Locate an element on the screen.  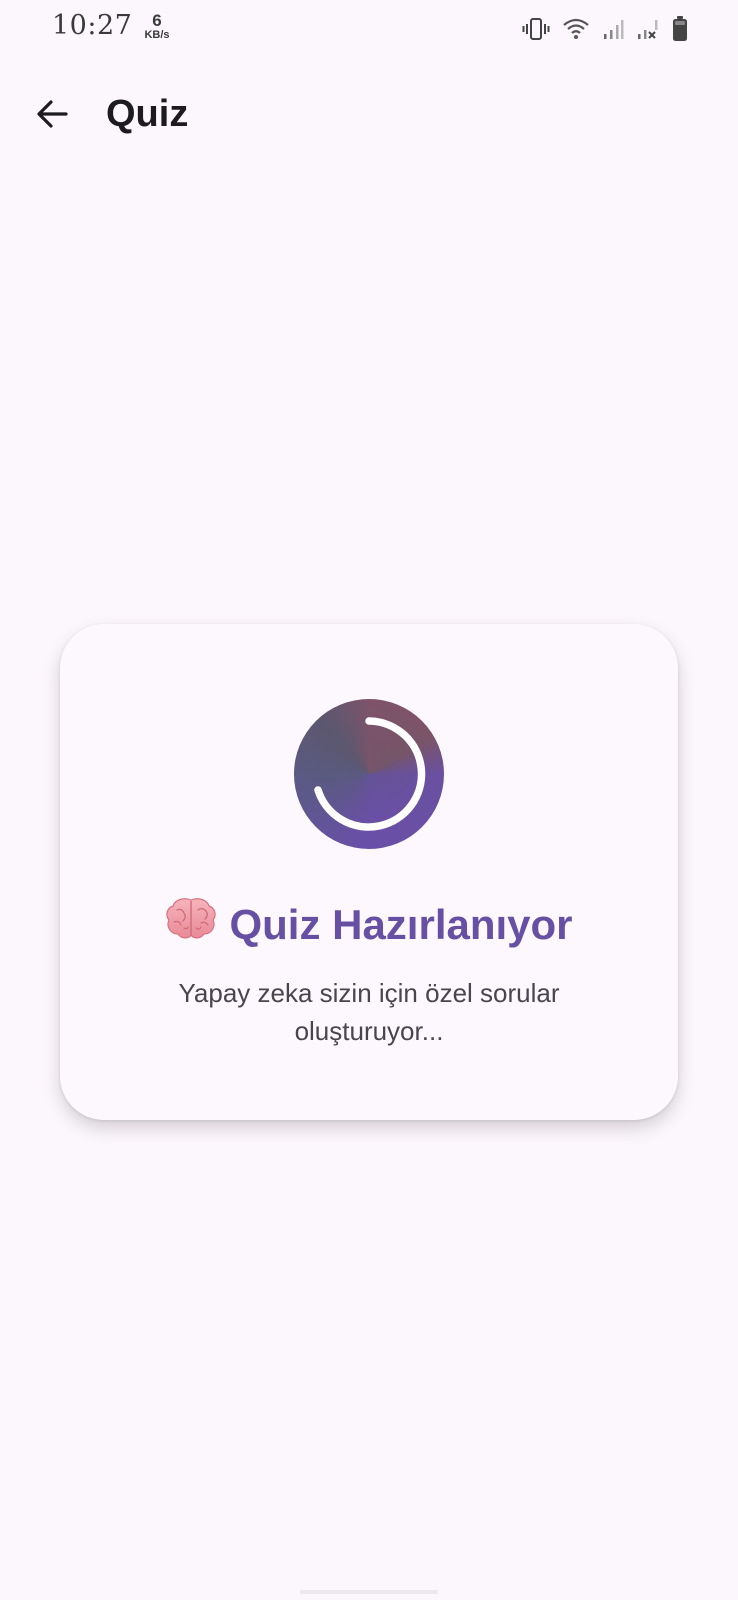
wifi-icon is located at coordinates (576, 29).